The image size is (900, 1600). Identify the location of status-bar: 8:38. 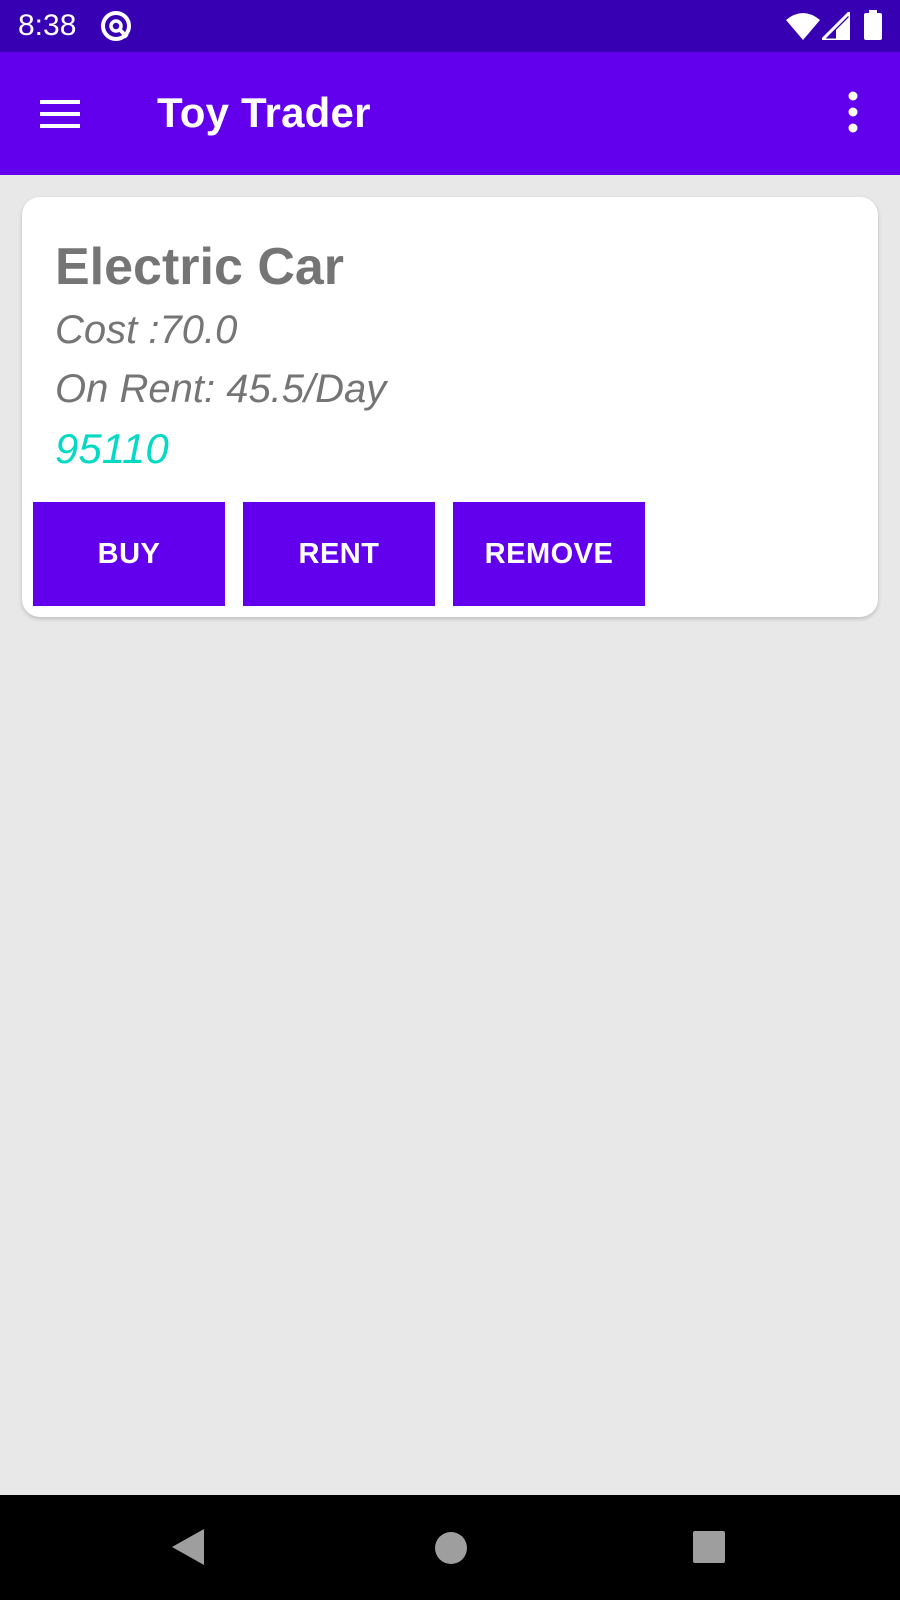
(450, 26).